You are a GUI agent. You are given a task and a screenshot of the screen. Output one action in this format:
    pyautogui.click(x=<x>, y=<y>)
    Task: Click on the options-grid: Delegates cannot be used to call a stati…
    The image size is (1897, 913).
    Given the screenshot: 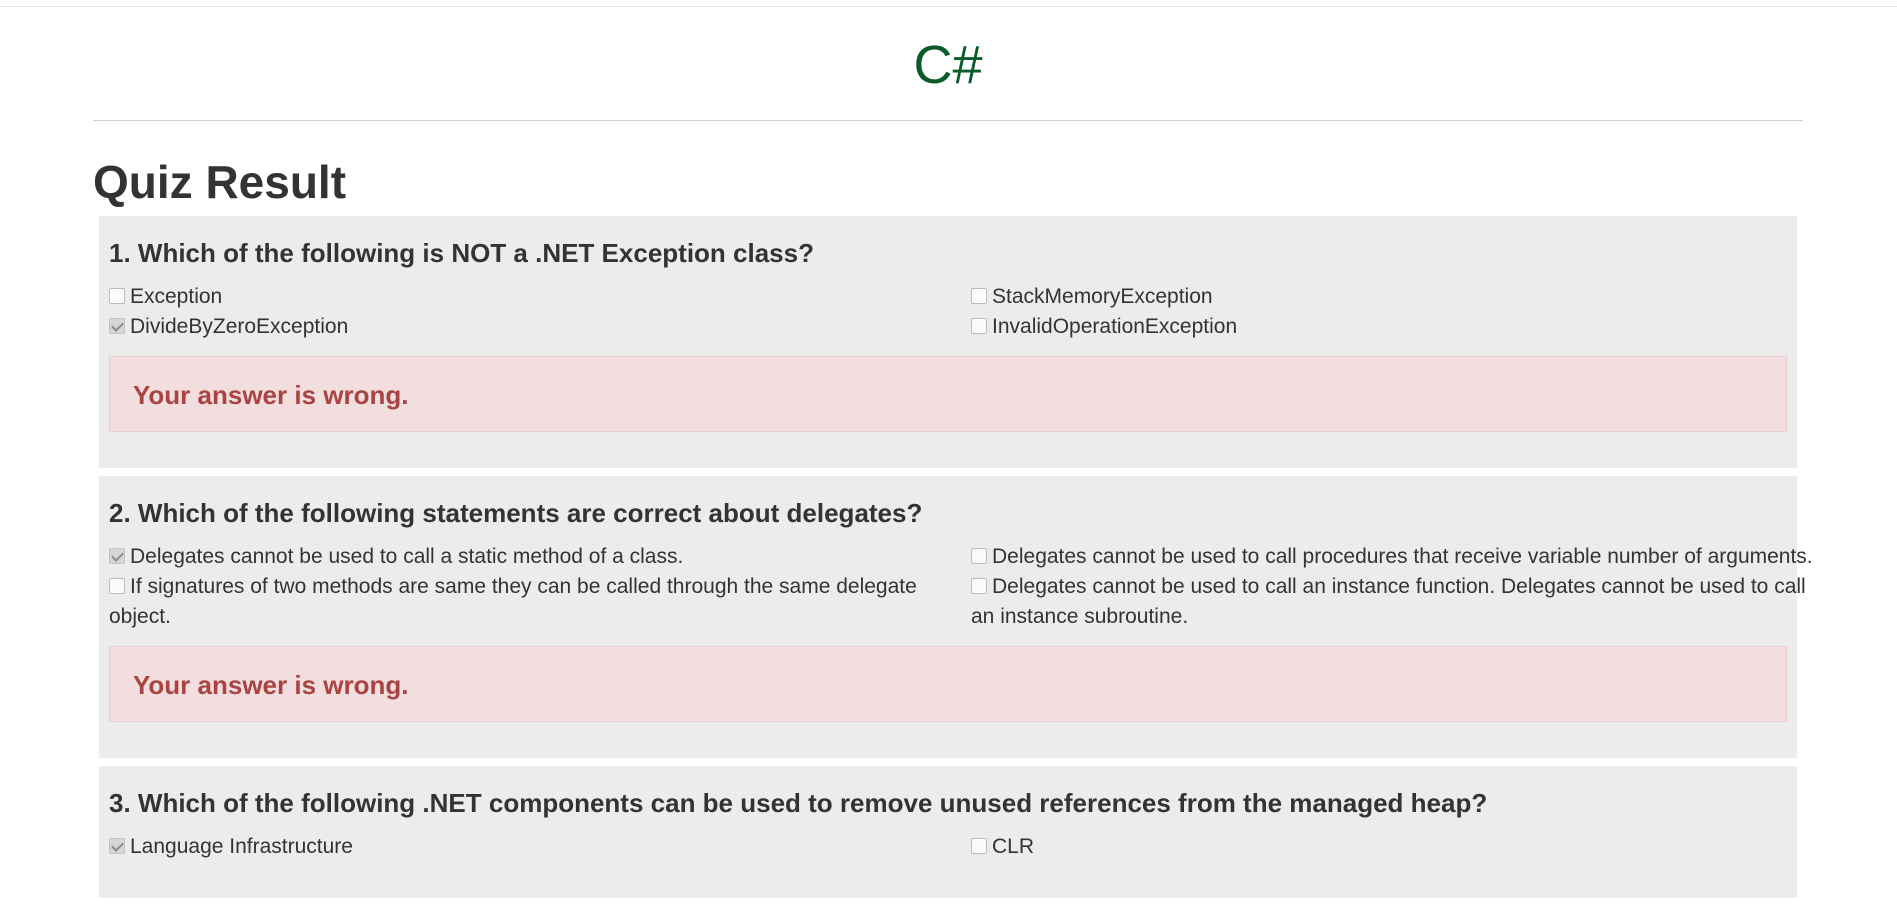 What is the action you would take?
    pyautogui.click(x=961, y=587)
    